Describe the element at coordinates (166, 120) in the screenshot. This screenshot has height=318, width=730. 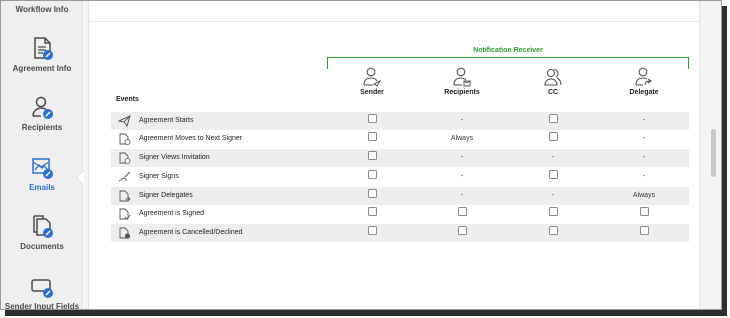
I see `event-label: Agreement Starts` at that location.